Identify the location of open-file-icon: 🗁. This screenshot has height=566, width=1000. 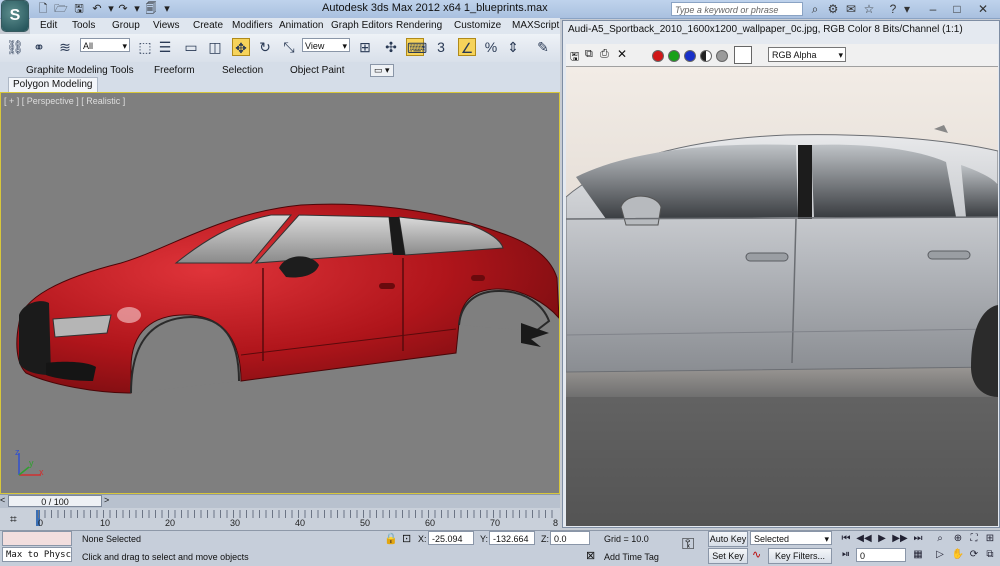
(61, 9).